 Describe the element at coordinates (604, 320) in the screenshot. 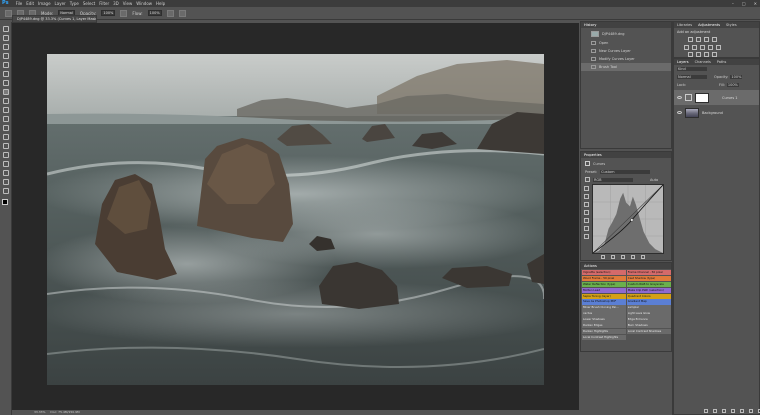

I see `action-button: Lower Shadows` at that location.